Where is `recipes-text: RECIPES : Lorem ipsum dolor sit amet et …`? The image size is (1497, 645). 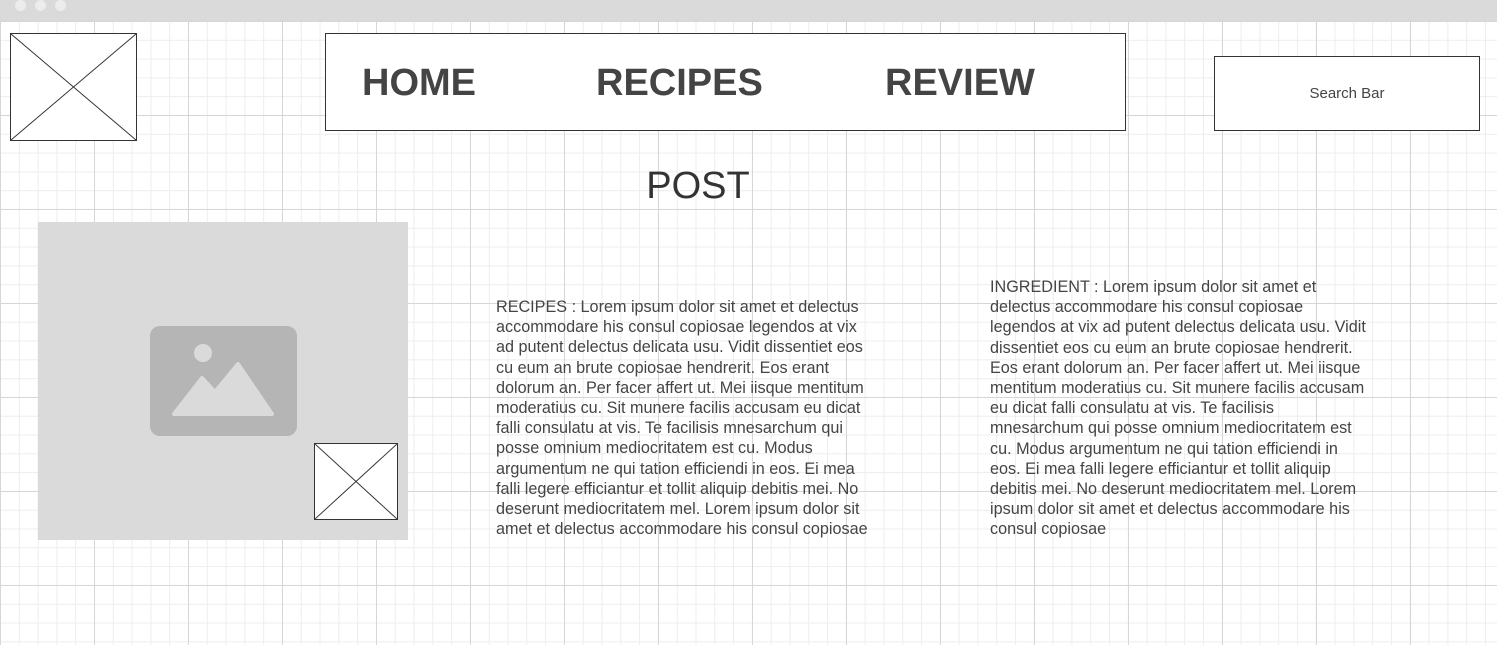 recipes-text: RECIPES : Lorem ipsum dolor sit amet et … is located at coordinates (682, 418).